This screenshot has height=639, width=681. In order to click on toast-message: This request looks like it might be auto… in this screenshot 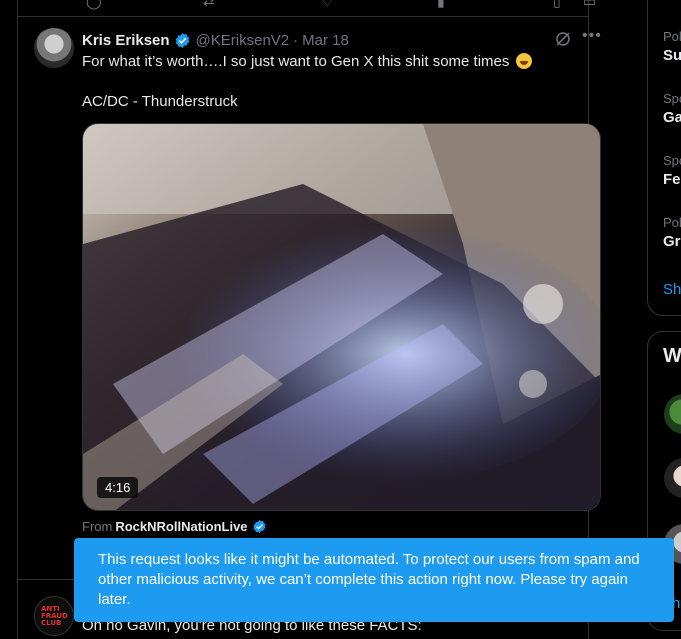, I will do `click(369, 579)`.